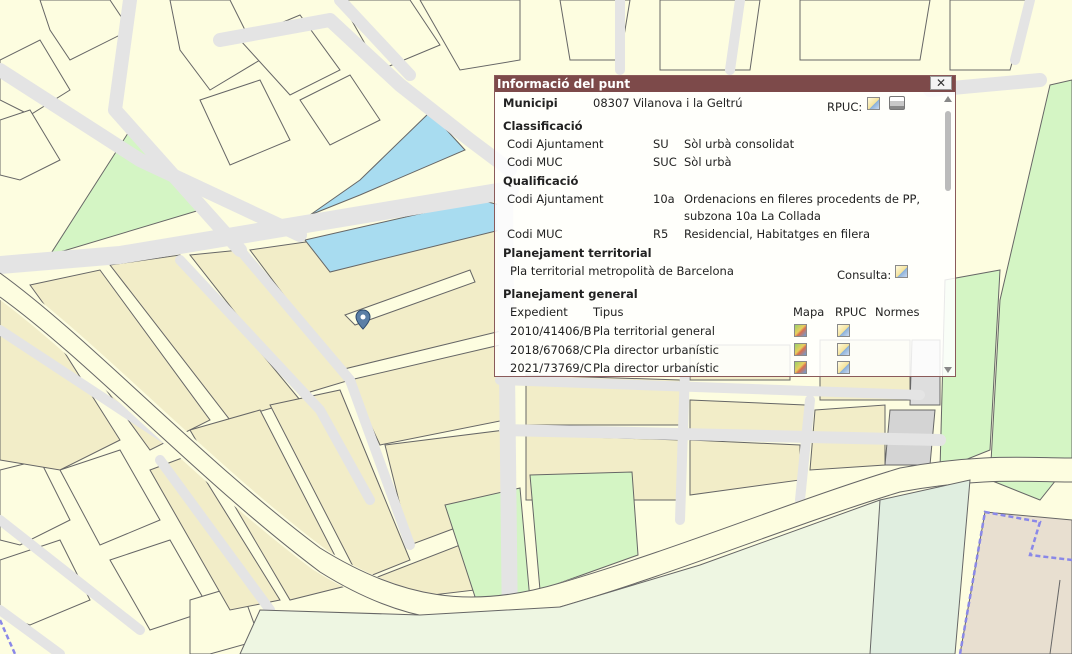 This screenshot has height=654, width=1072. I want to click on qual-row-label: Codi MUC, so click(535, 234).